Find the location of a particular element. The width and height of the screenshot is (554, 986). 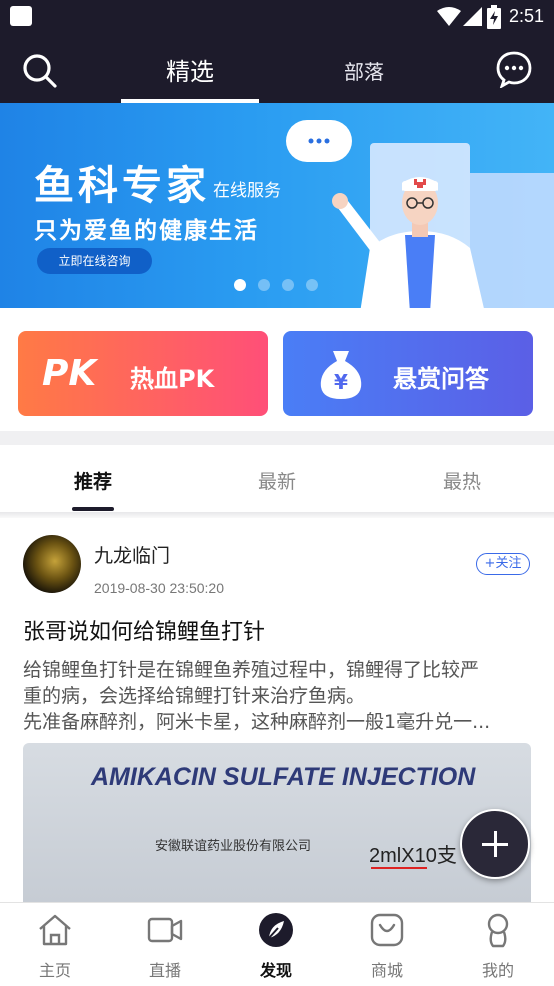

message-icon is located at coordinates (514, 69).